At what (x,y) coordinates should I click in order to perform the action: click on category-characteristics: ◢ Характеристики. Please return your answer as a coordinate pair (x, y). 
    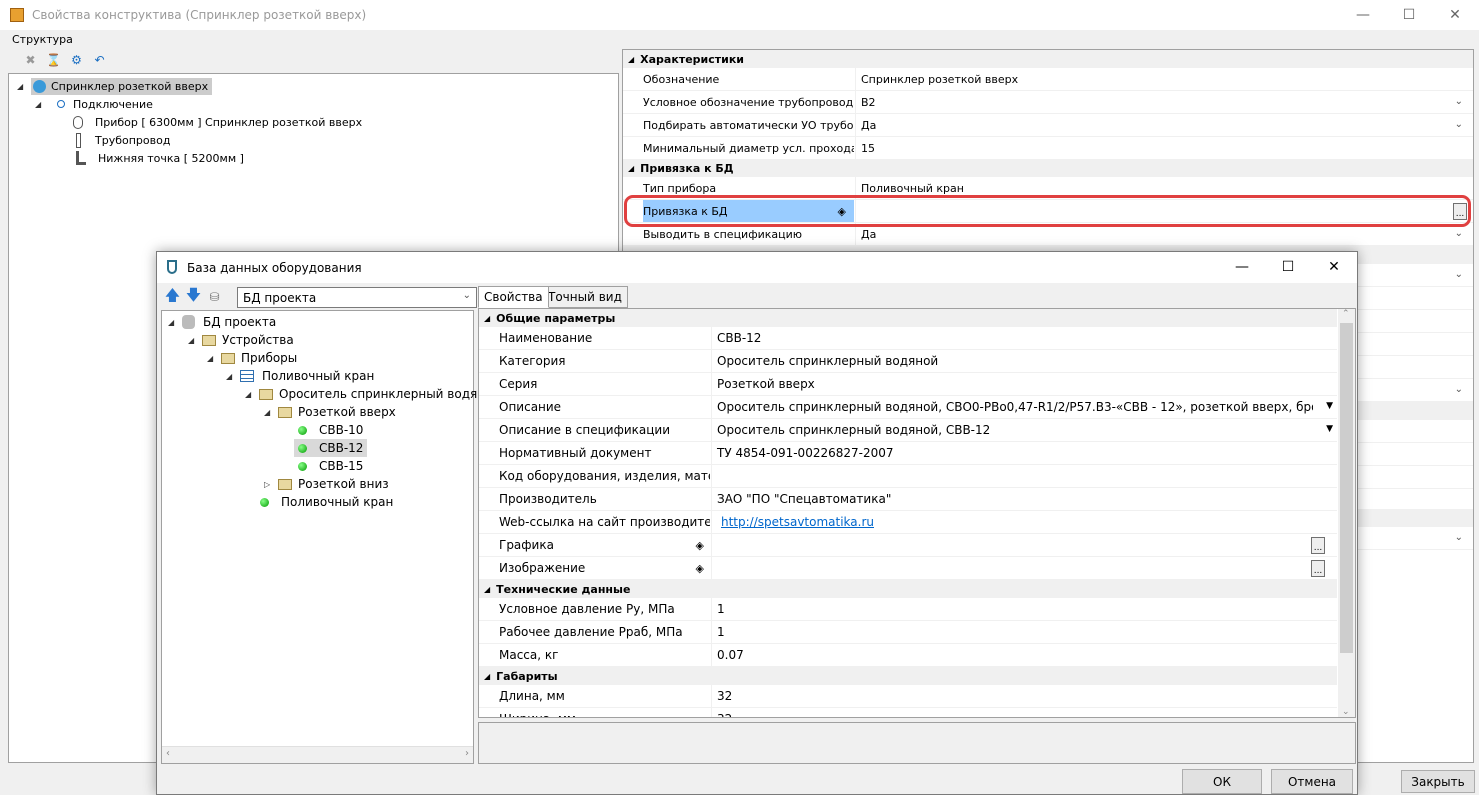
    Looking at the image, I should click on (1048, 59).